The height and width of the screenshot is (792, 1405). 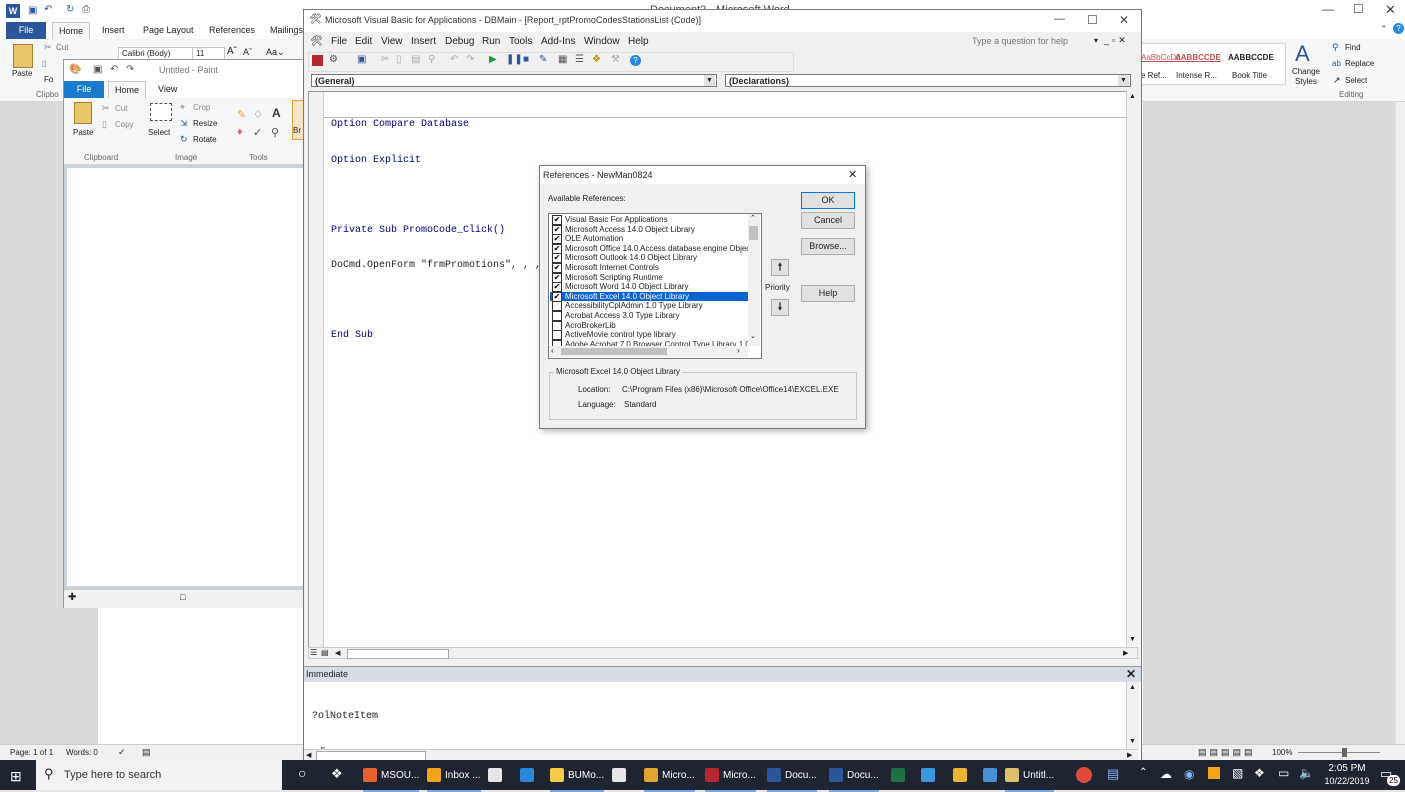 What do you see at coordinates (1384, 29) in the screenshot?
I see `ribbon-collapse-icon: ⌃` at bounding box center [1384, 29].